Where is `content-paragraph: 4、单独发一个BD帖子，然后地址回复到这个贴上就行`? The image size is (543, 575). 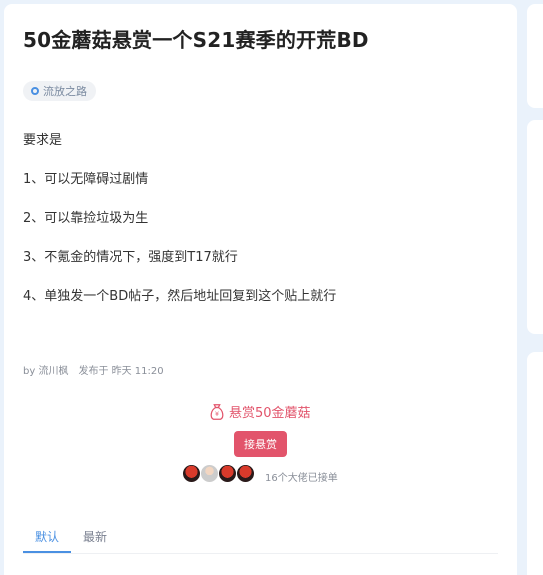
content-paragraph: 4、单独发一个BD帖子，然后地址回复到这个贴上就行 is located at coordinates (180, 296).